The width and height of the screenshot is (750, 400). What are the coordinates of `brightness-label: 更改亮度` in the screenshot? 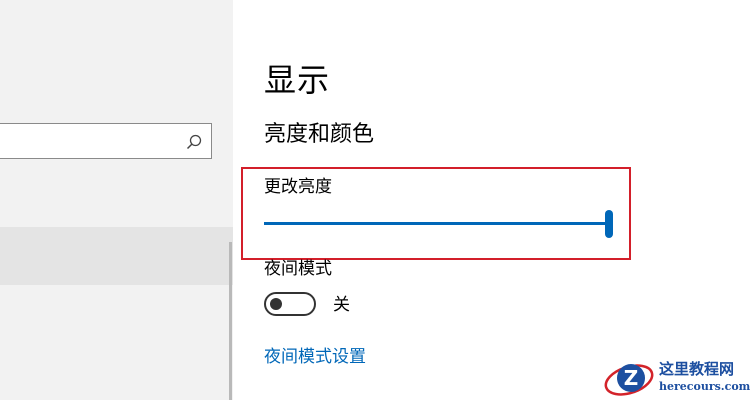 It's located at (298, 187).